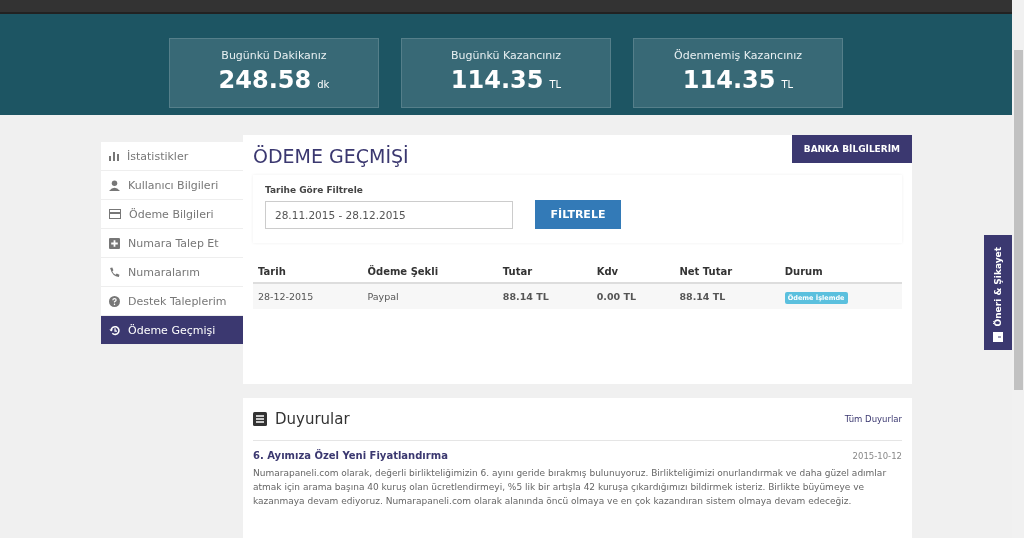 This screenshot has width=1024, height=538. I want to click on bank-info-button: BANKA BİLGİLERİM, so click(851, 149).